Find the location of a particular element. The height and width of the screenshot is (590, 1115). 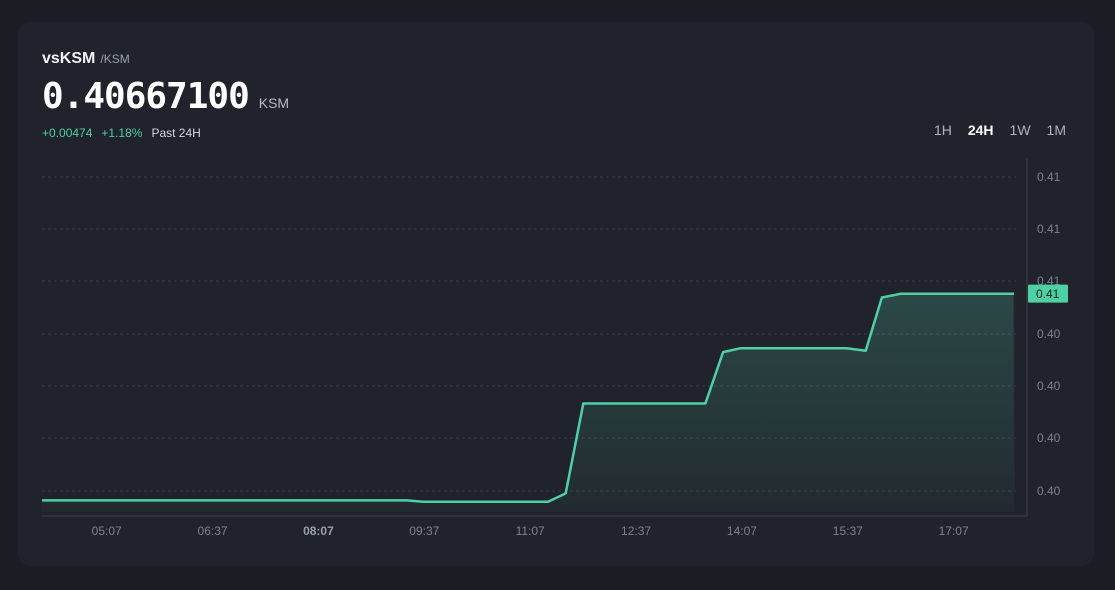

current-value-label: 0.41 is located at coordinates (1048, 294).